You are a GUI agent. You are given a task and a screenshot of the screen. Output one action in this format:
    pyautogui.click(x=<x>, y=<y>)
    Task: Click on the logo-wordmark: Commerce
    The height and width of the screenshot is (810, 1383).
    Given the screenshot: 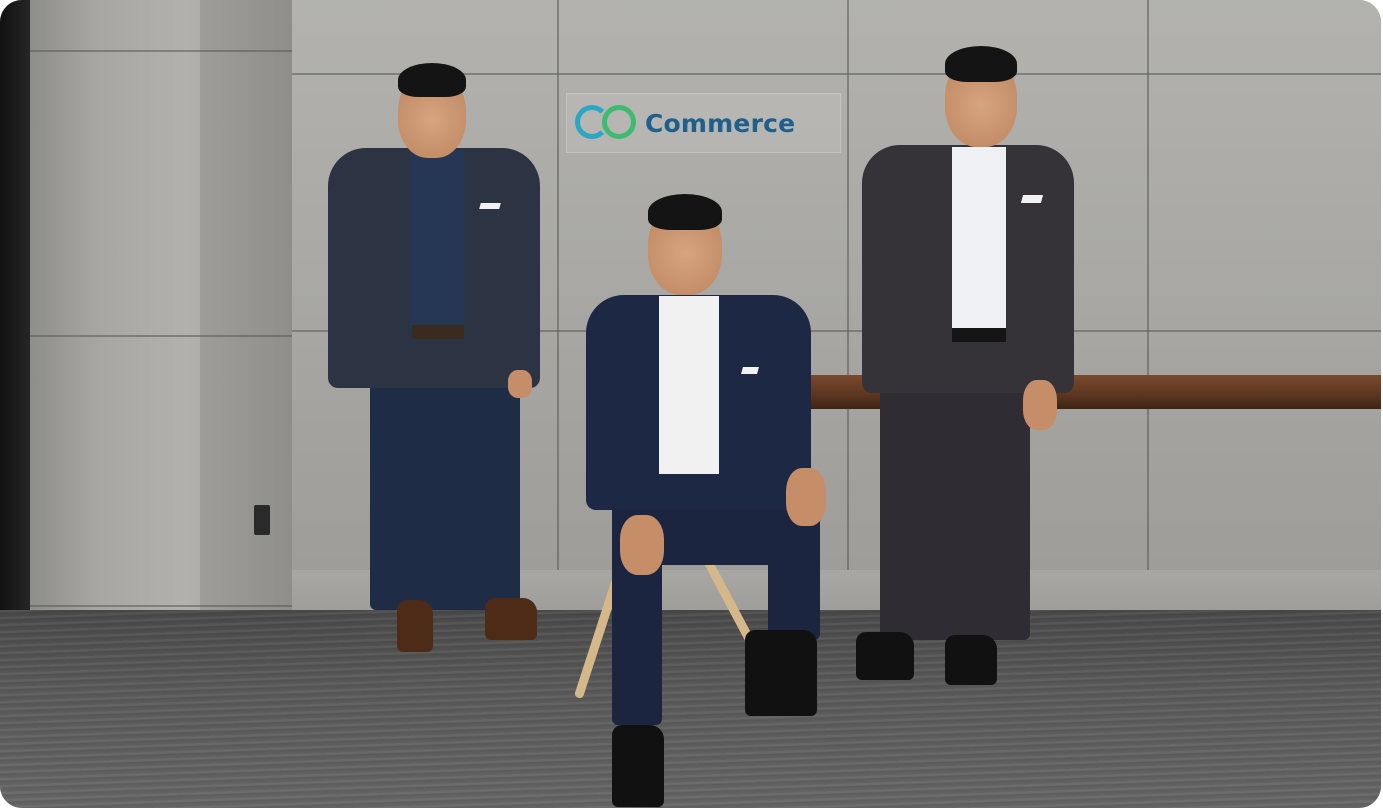 What is the action you would take?
    pyautogui.click(x=720, y=123)
    